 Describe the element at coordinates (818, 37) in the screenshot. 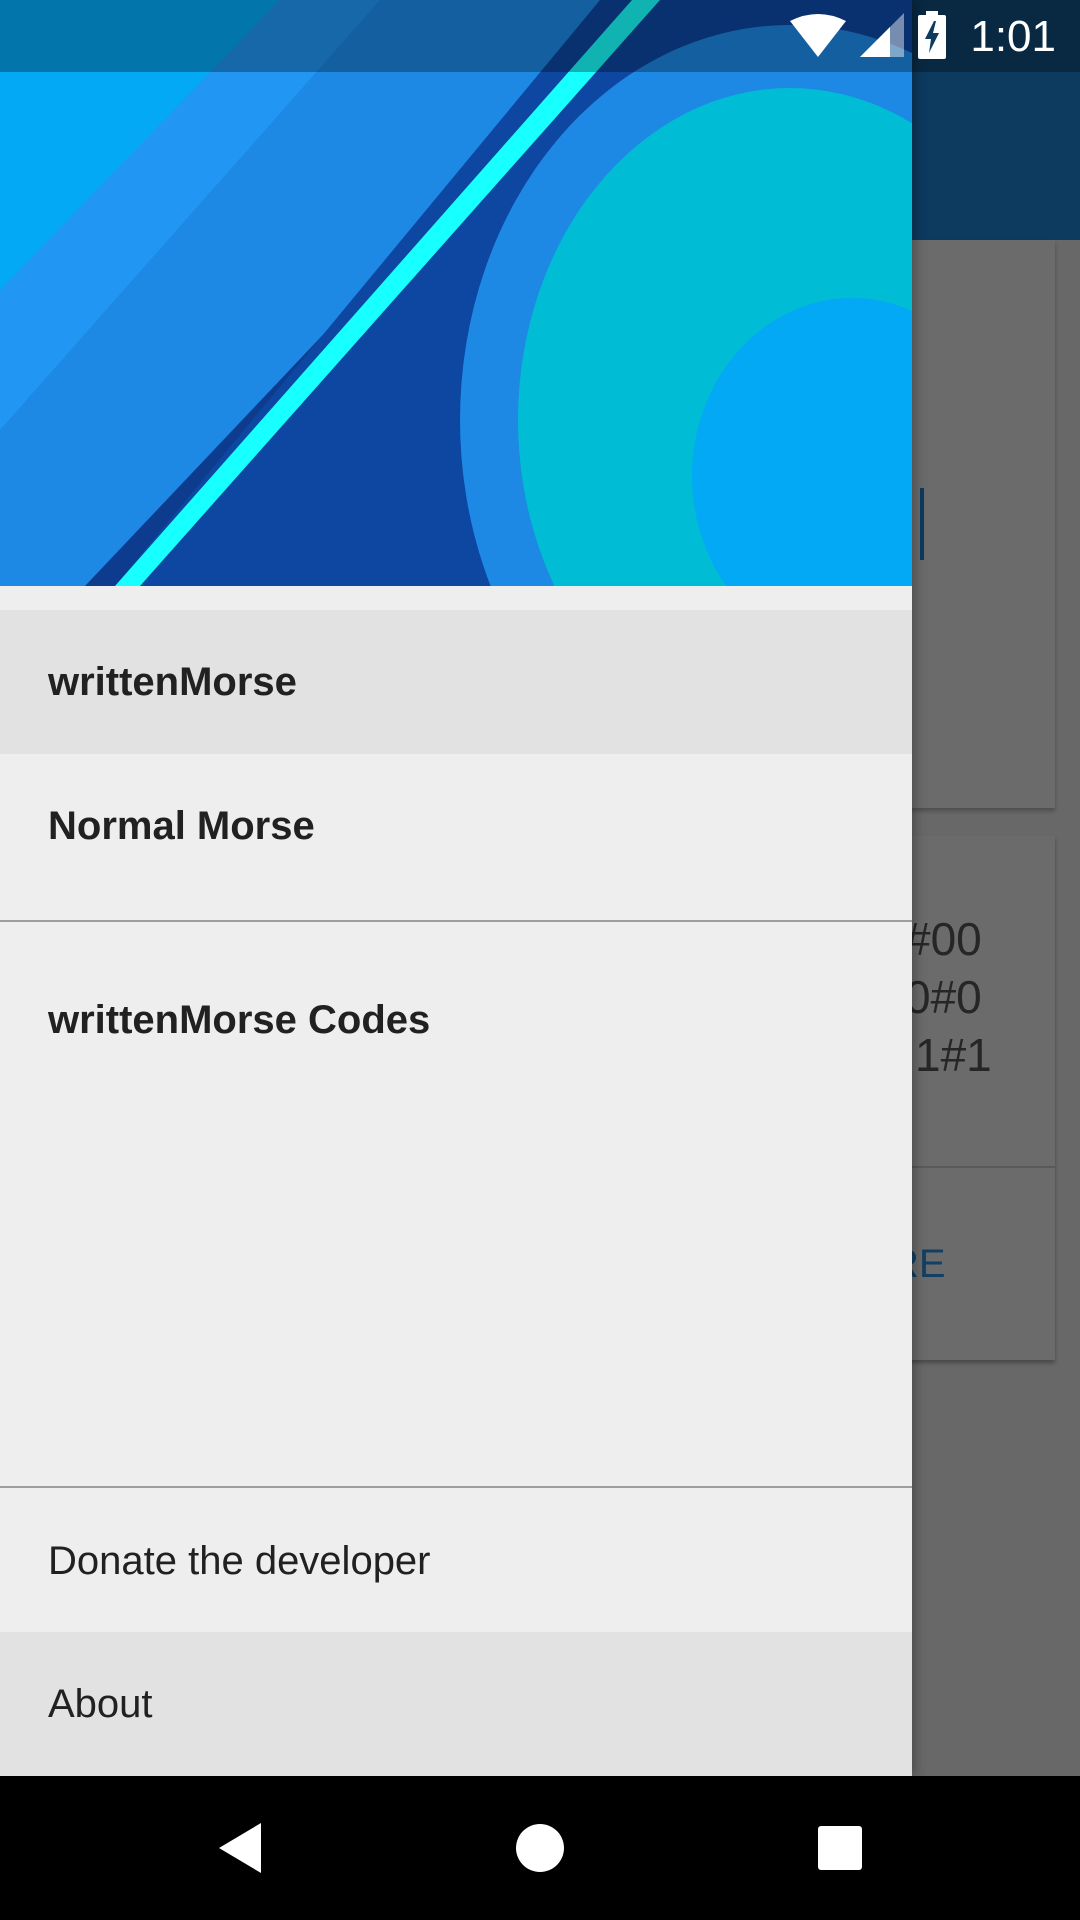

I see `wifi-icon` at that location.